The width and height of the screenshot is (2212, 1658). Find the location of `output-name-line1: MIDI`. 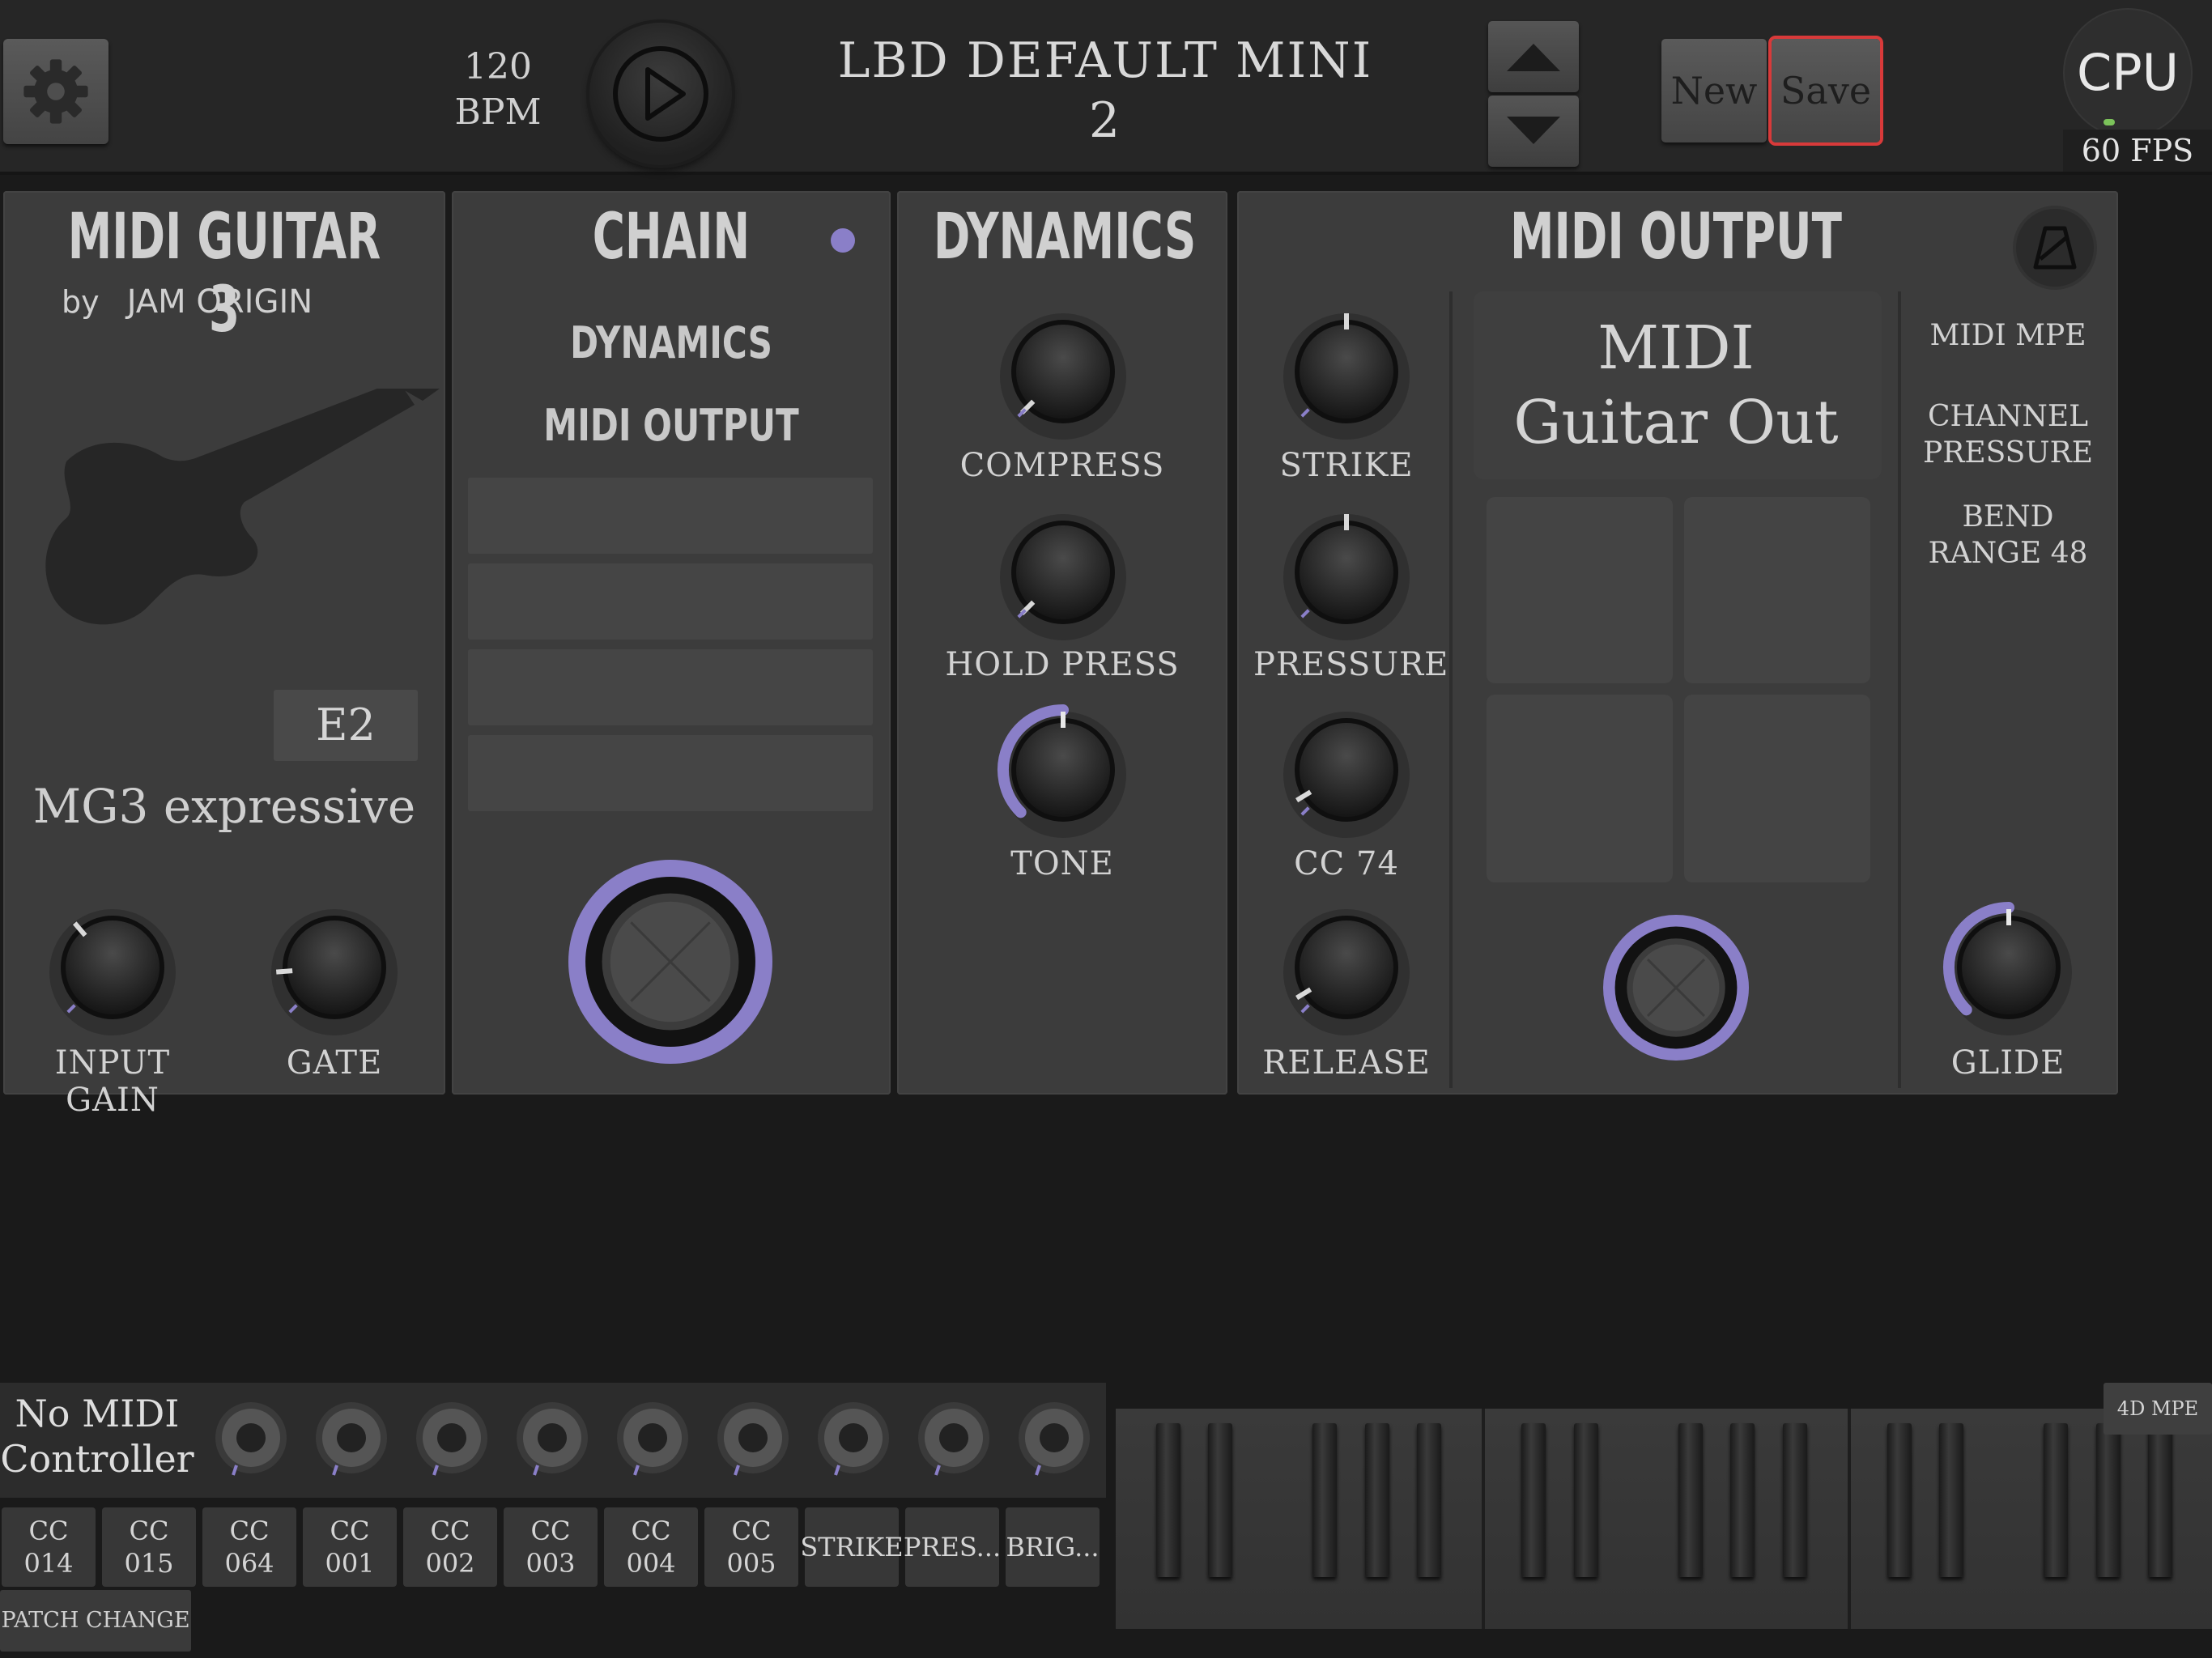

output-name-line1: MIDI is located at coordinates (1676, 348).